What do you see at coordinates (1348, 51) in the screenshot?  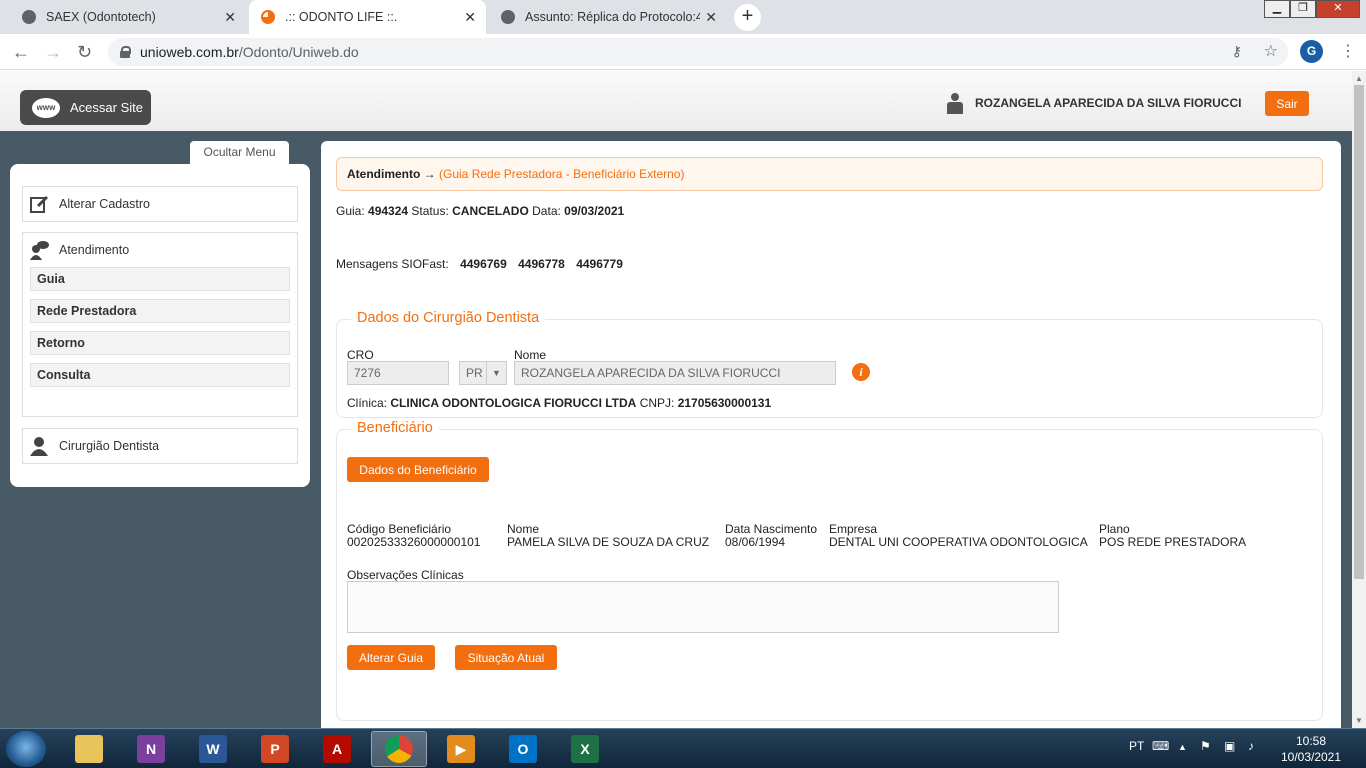 I see `browser-menu-icon: ⋮` at bounding box center [1348, 51].